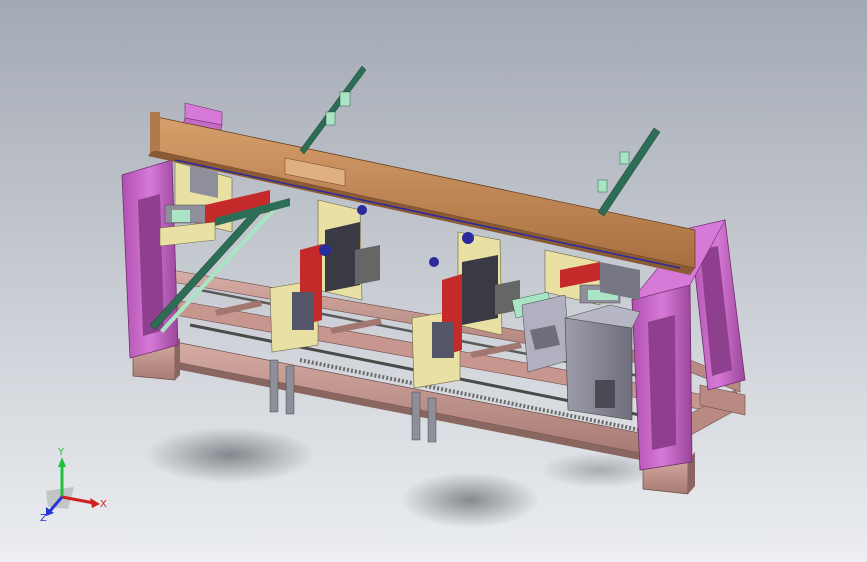  What do you see at coordinates (73, 485) in the screenshot?
I see `coordinate-triad-icon: Y X Z` at bounding box center [73, 485].